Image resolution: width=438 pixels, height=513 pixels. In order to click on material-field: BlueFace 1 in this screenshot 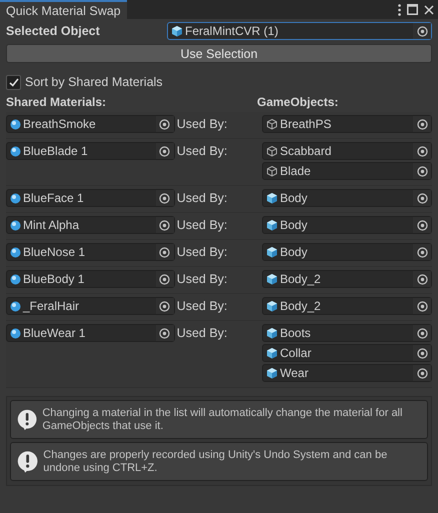, I will do `click(90, 198)`.